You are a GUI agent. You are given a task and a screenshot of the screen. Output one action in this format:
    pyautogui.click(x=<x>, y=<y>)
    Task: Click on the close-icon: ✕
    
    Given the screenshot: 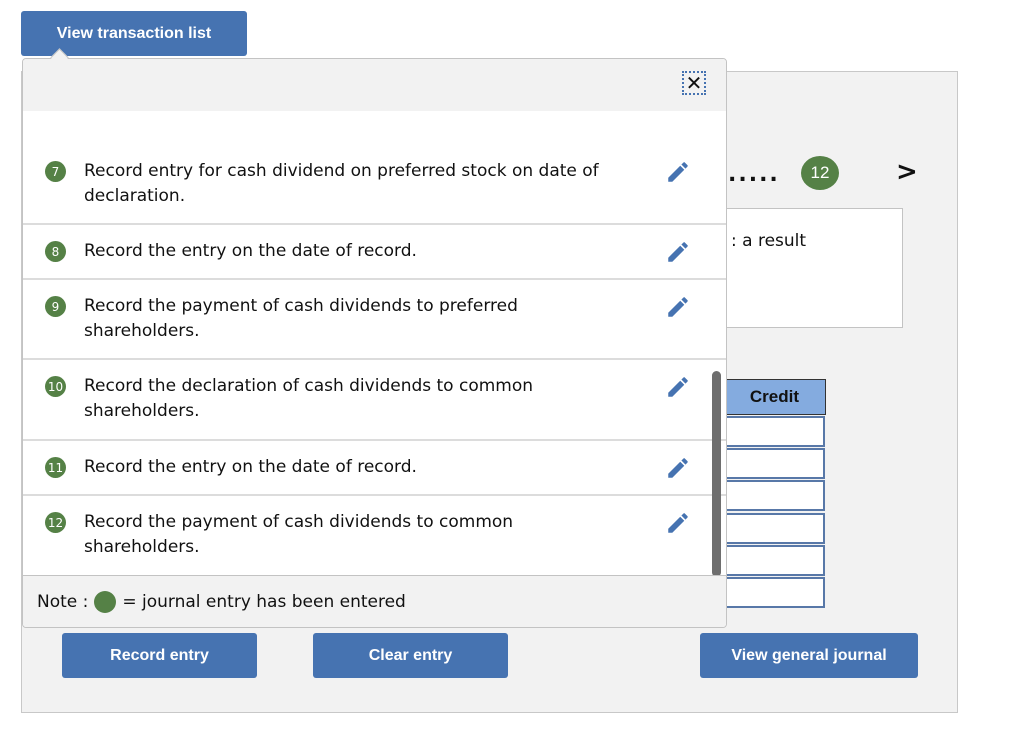 What is the action you would take?
    pyautogui.click(x=694, y=83)
    